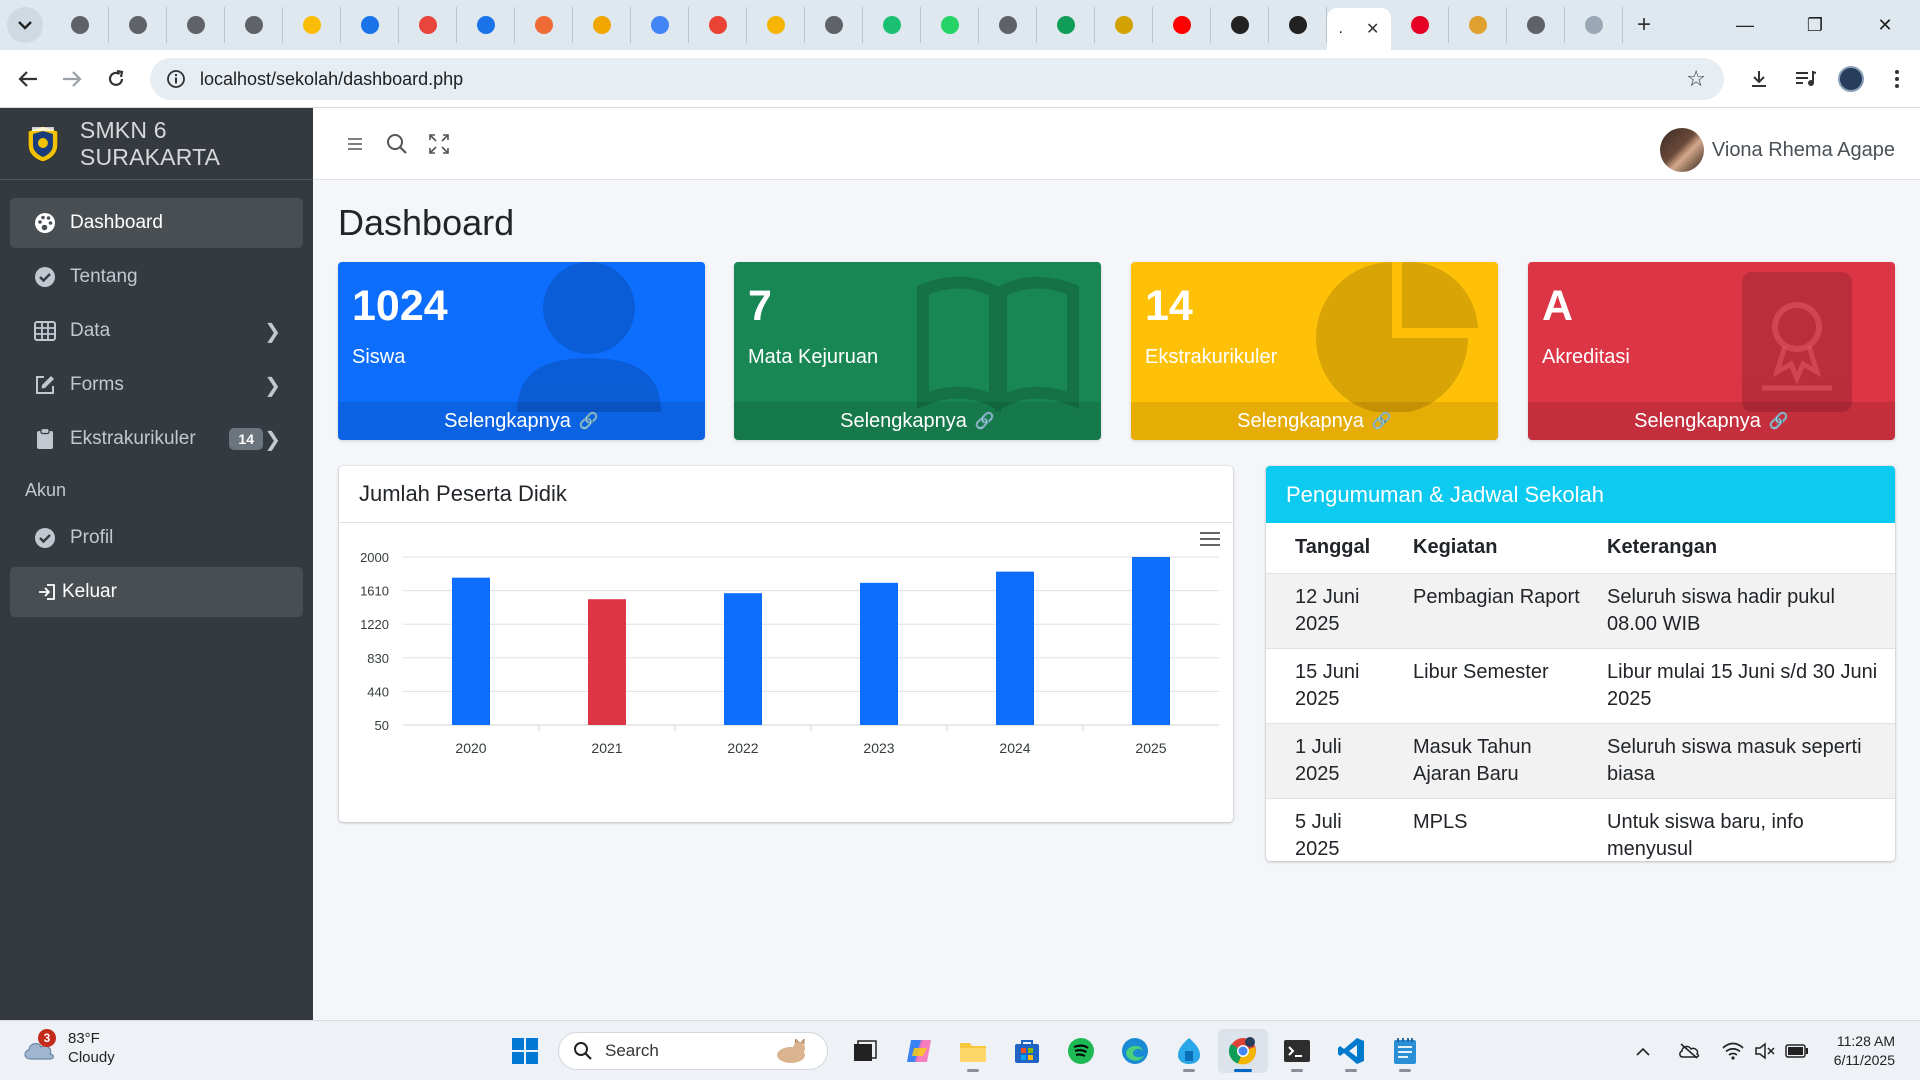 This screenshot has width=1920, height=1080. I want to click on clock: 11:28 AM 6/11/2025, so click(1864, 1051).